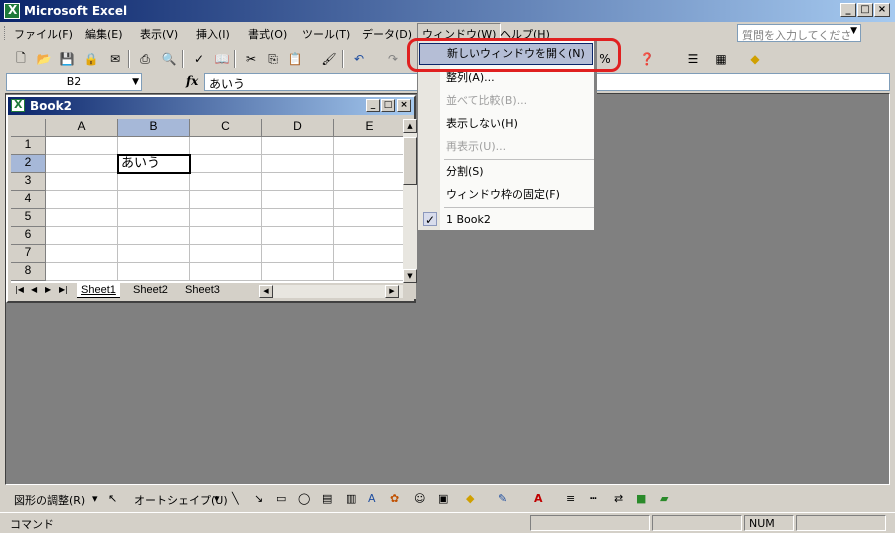 The image size is (895, 533). I want to click on last-sheet-icon: ▶|, so click(63, 289).